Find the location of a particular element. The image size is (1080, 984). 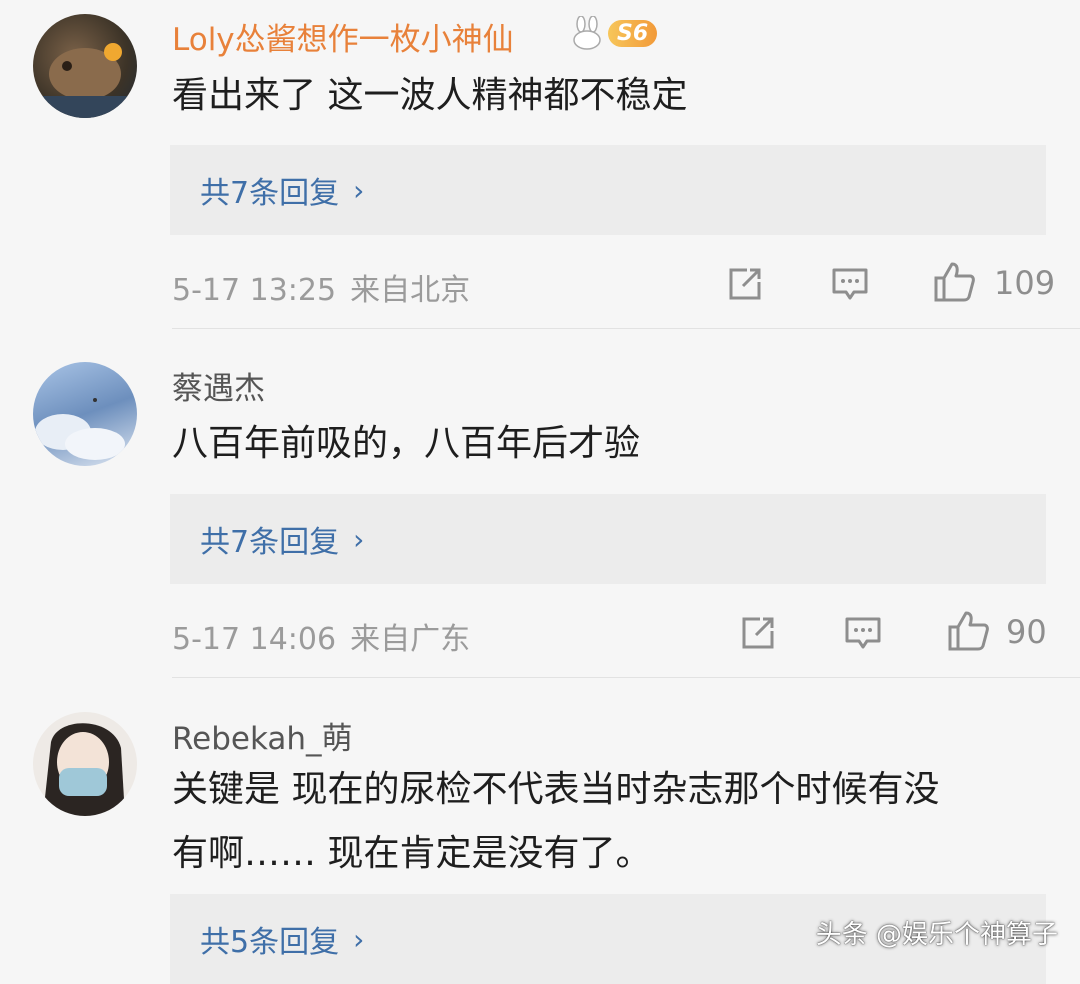

comment-text: 看出来了 这一波人精神都不稳定 is located at coordinates (430, 95).